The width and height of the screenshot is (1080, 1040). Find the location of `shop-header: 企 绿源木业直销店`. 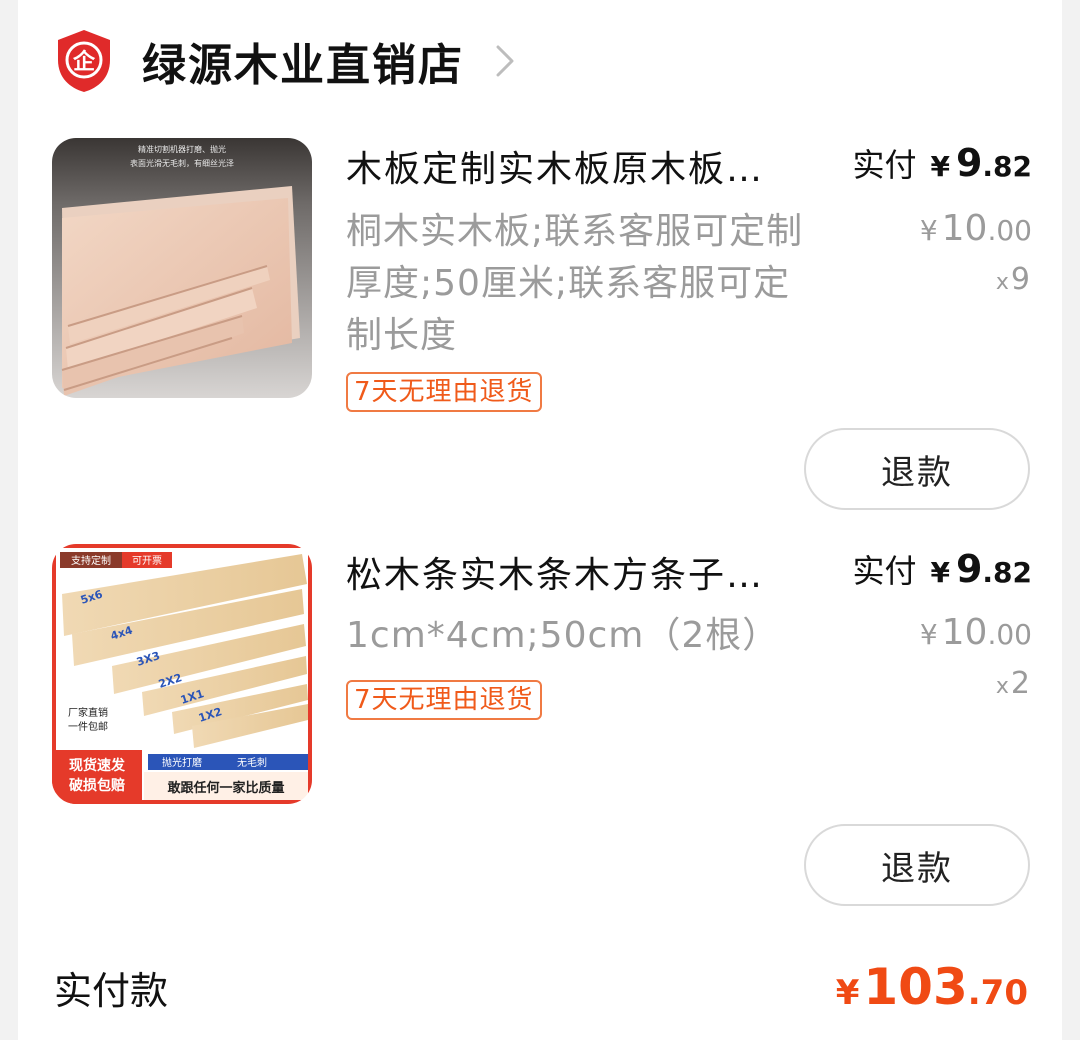

shop-header: 企 绿源木业直销店 is located at coordinates (285, 61).